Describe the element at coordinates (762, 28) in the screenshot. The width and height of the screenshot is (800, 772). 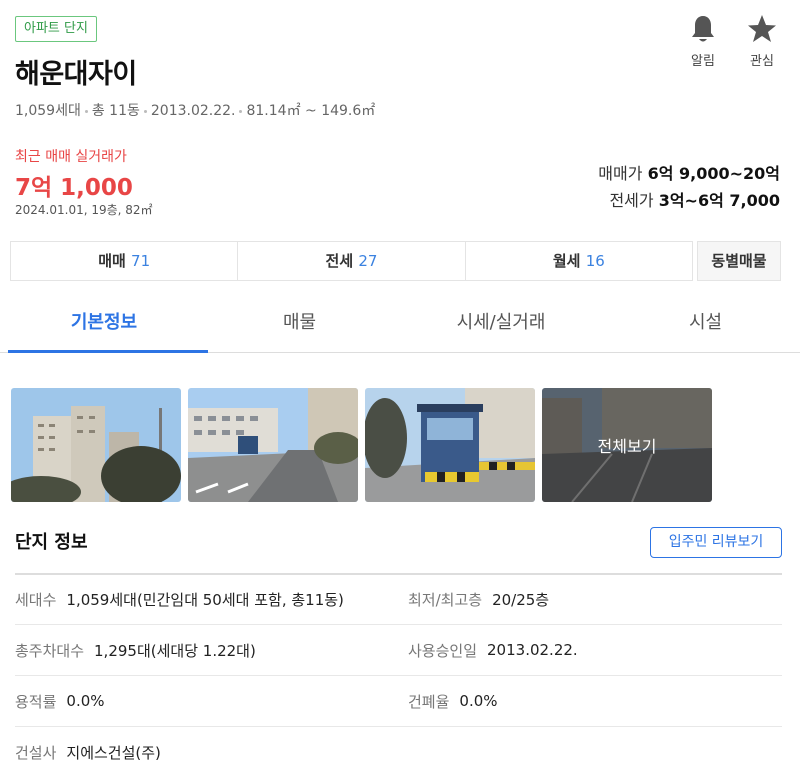
I see `star-icon` at that location.